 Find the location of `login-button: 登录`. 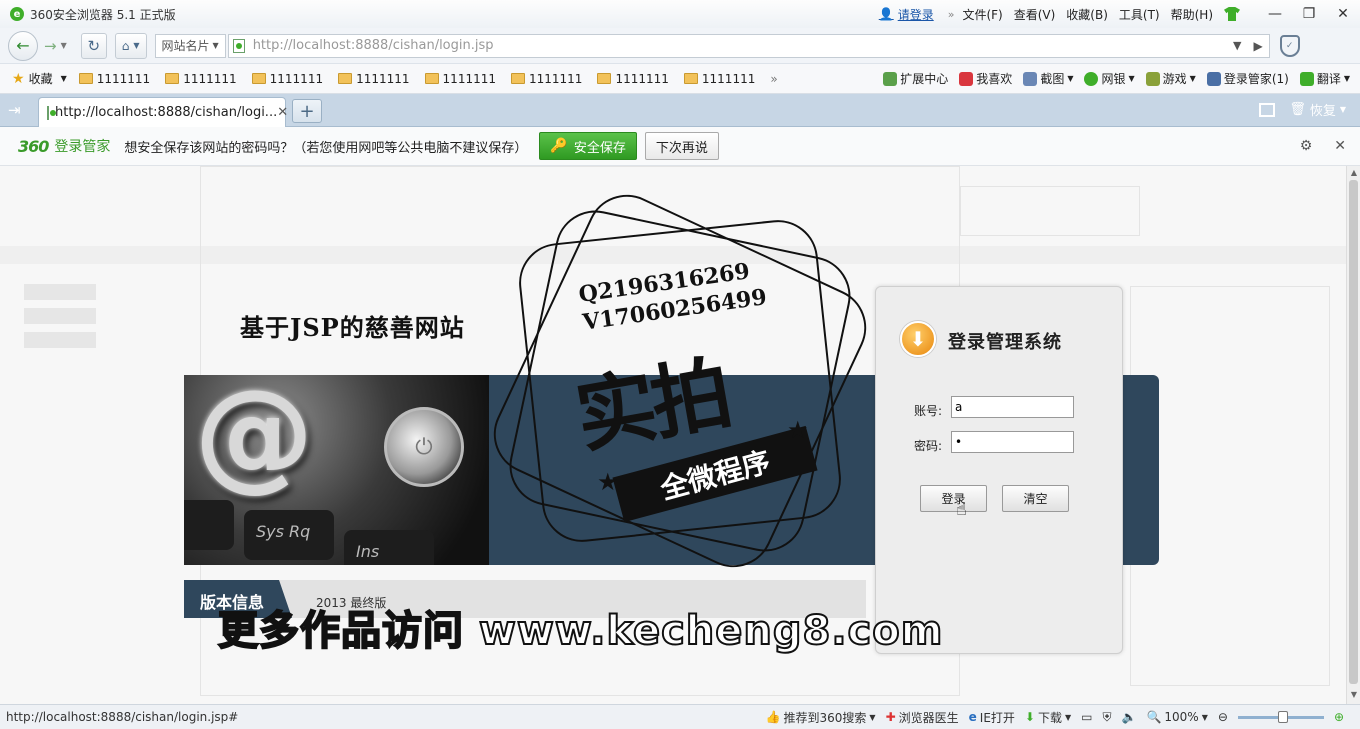

login-button: 登录 is located at coordinates (953, 498).